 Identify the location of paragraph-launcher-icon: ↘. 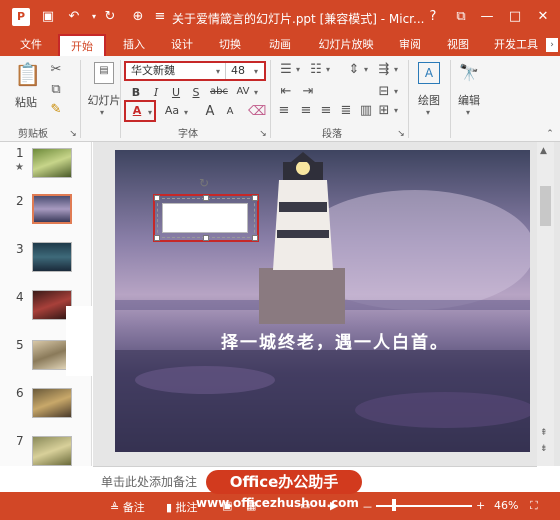
(401, 134).